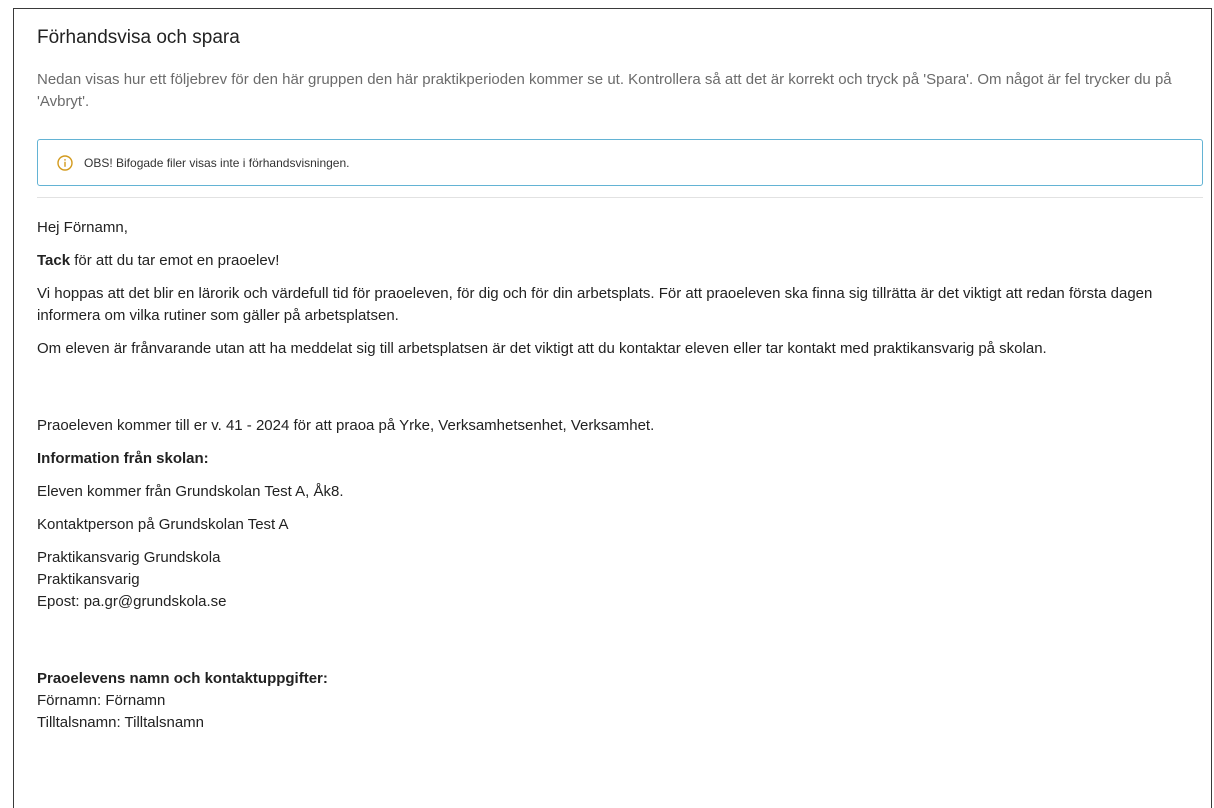  What do you see at coordinates (620, 197) in the screenshot?
I see `divider` at bounding box center [620, 197].